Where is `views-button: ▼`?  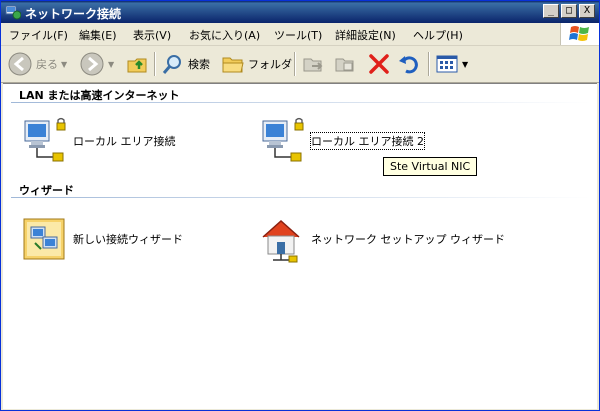
views-button: ▼ is located at coordinates (451, 64).